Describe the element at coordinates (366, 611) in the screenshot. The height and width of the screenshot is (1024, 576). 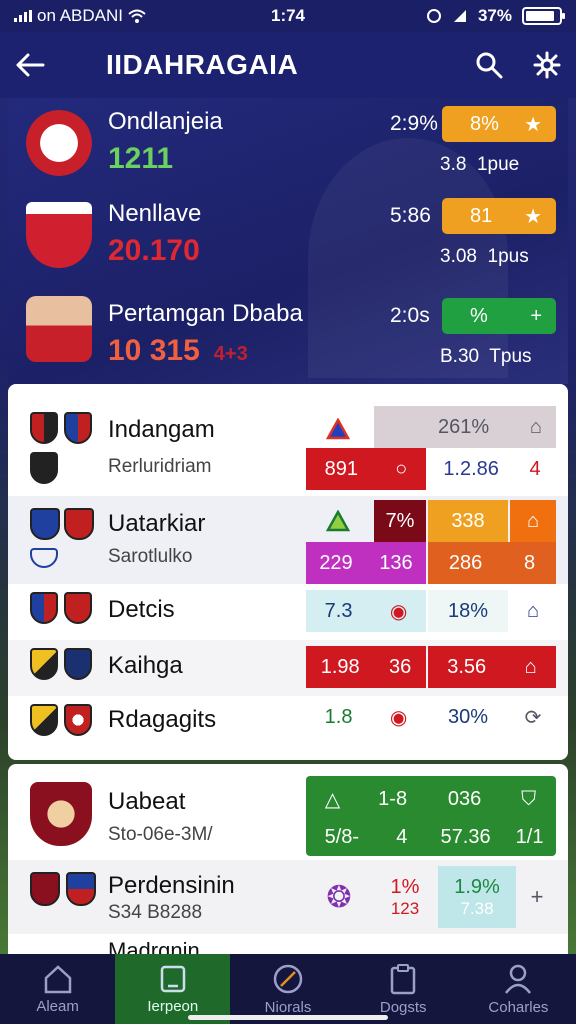
I see `odds-cell: 7.3 ◉` at that location.